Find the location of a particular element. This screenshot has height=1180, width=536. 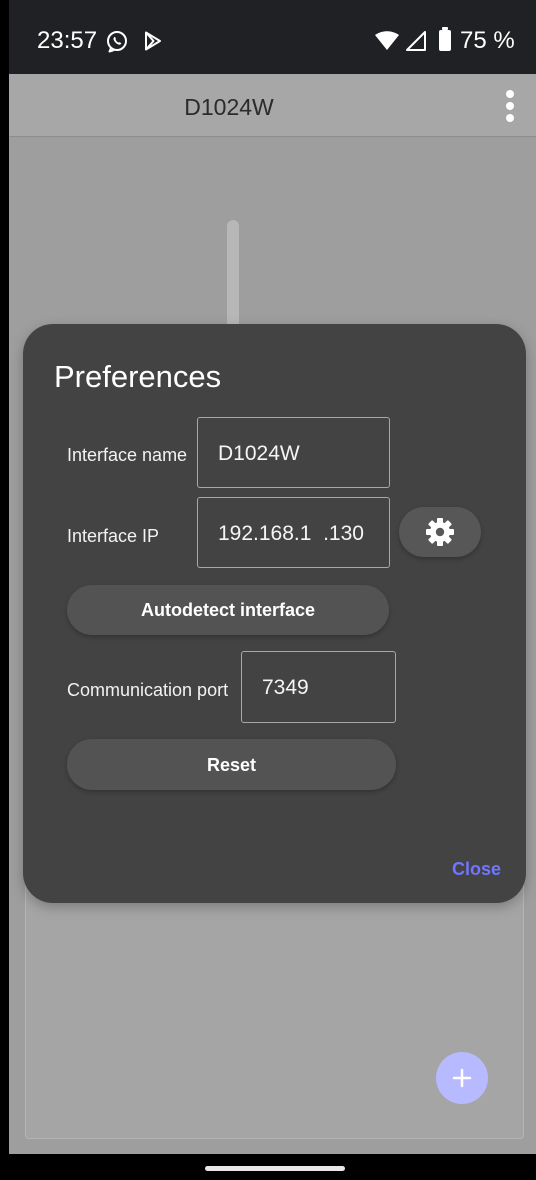

settings-button is located at coordinates (440, 532).